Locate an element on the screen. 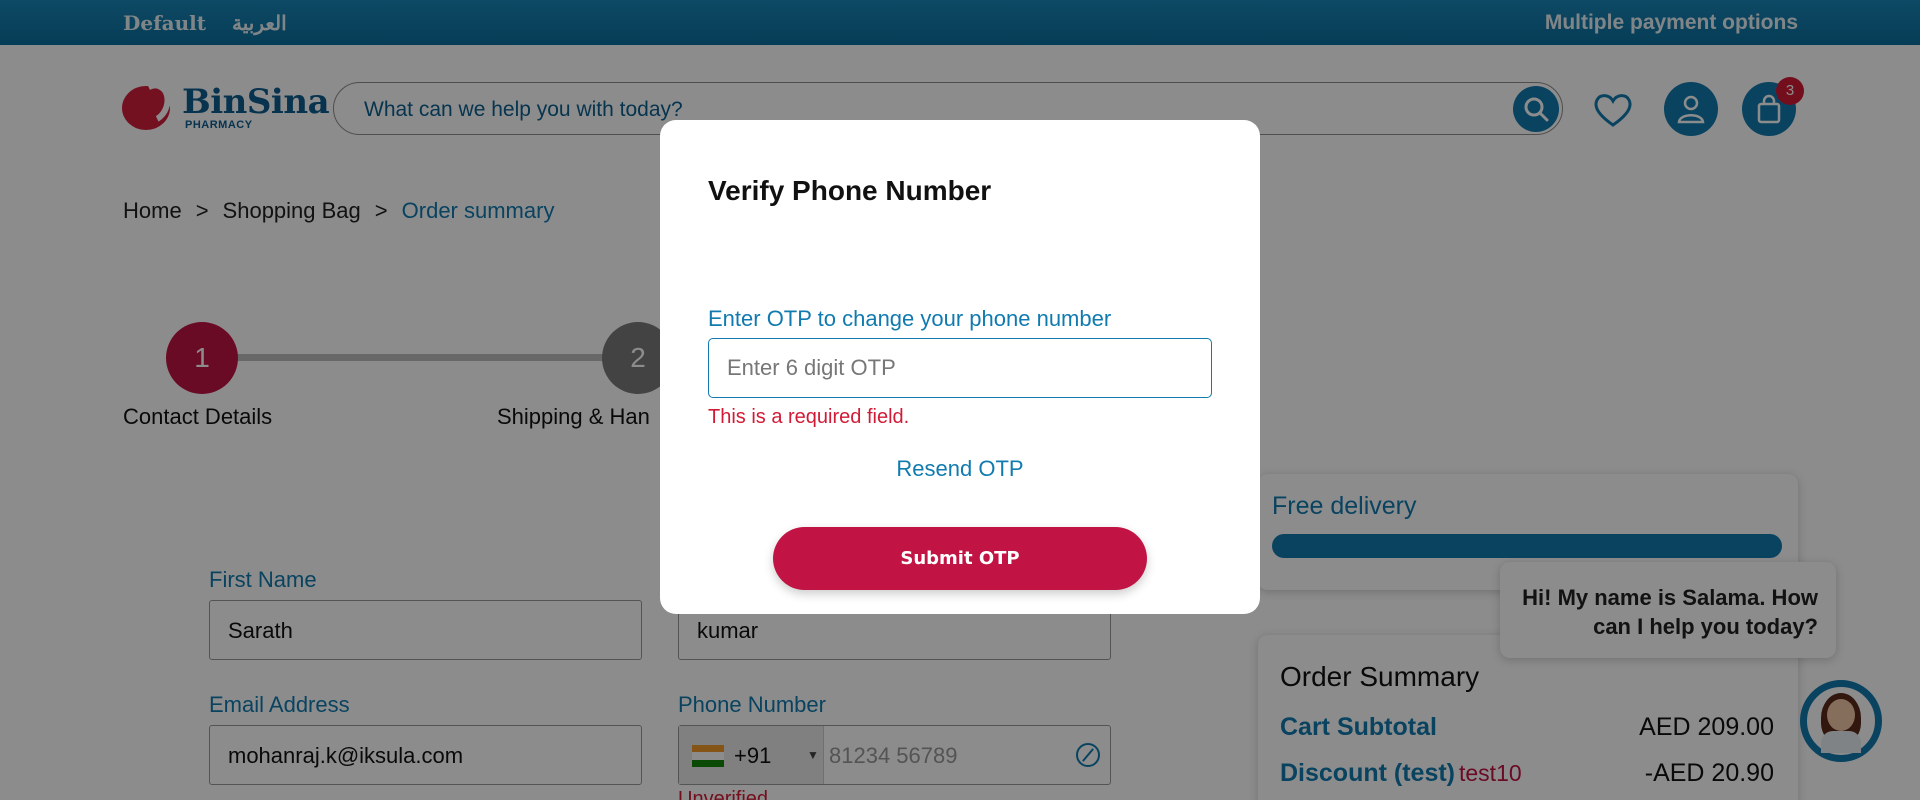 Image resolution: width=1920 pixels, height=800 pixels. otp-input is located at coordinates (960, 368).